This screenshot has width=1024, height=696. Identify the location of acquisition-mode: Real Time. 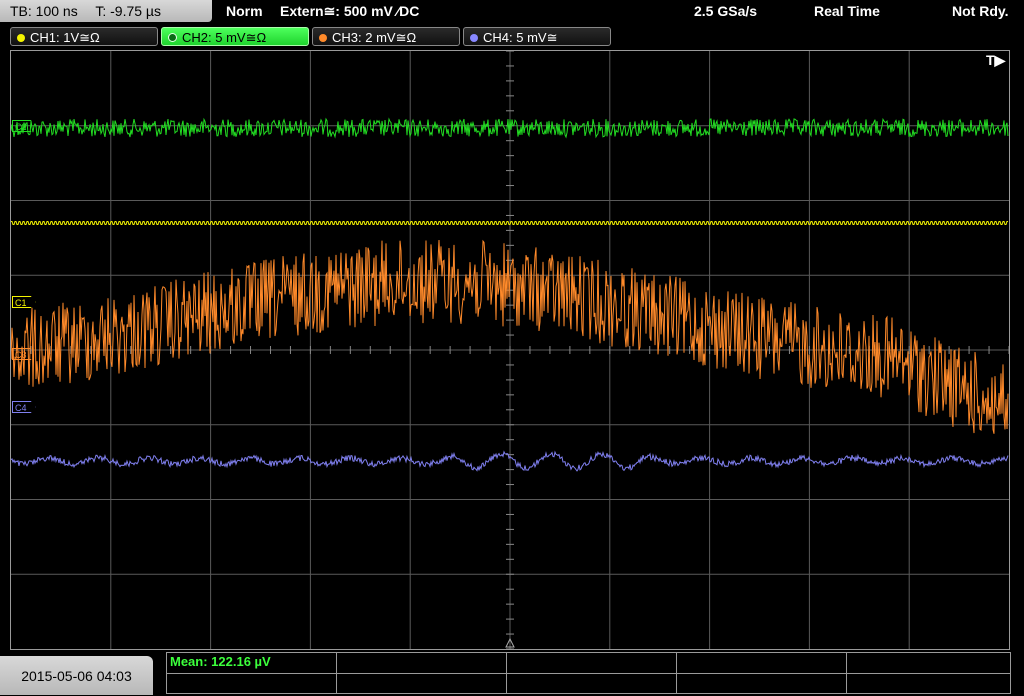
(847, 11).